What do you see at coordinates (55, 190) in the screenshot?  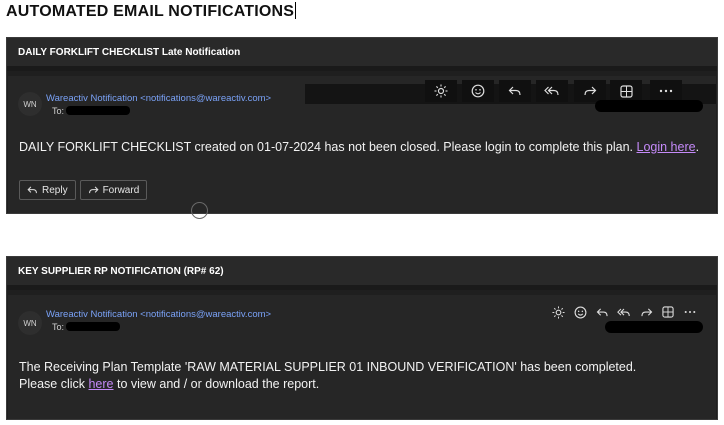 I see `reply-label: Reply` at bounding box center [55, 190].